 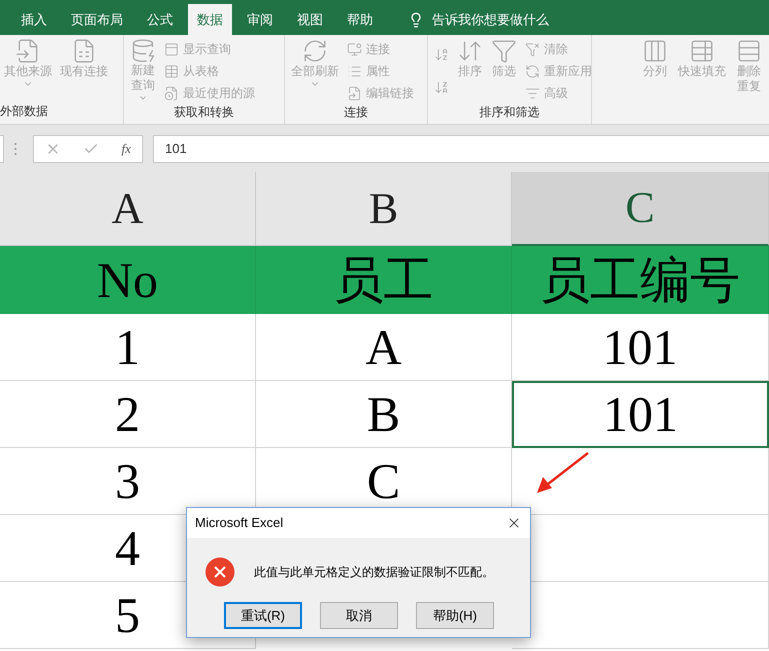 What do you see at coordinates (126, 148) in the screenshot?
I see `insert-function-button: fx` at bounding box center [126, 148].